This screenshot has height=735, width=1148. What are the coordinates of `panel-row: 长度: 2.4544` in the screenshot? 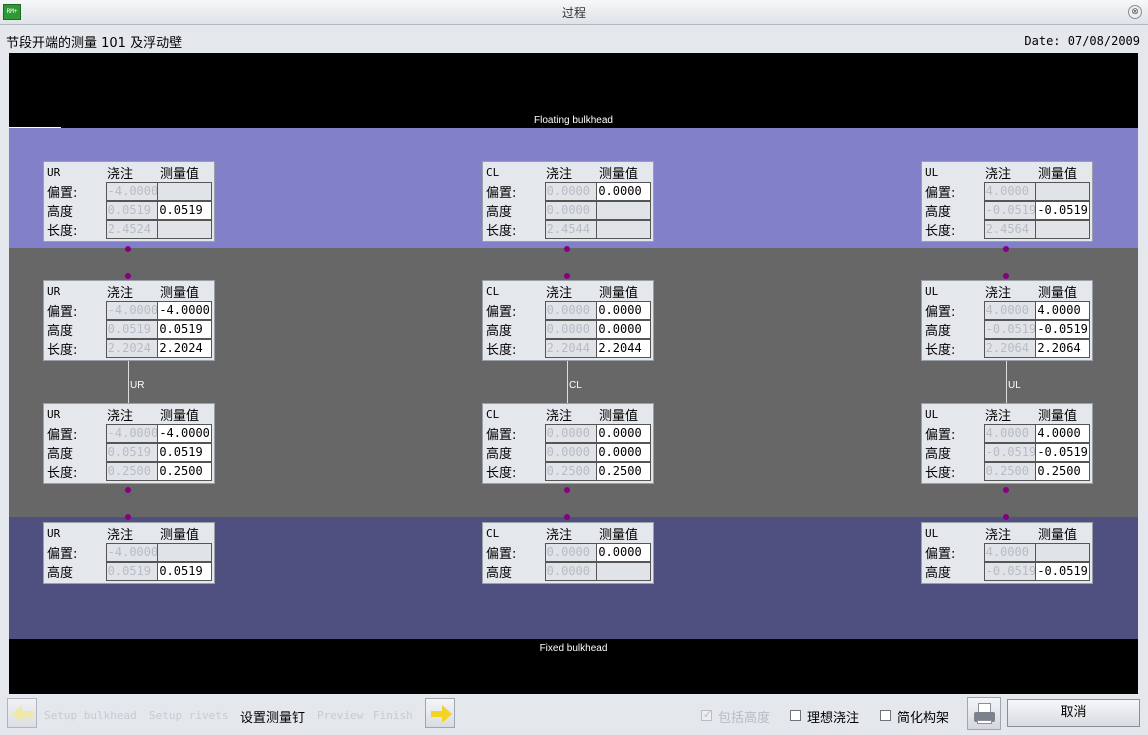 It's located at (568, 229).